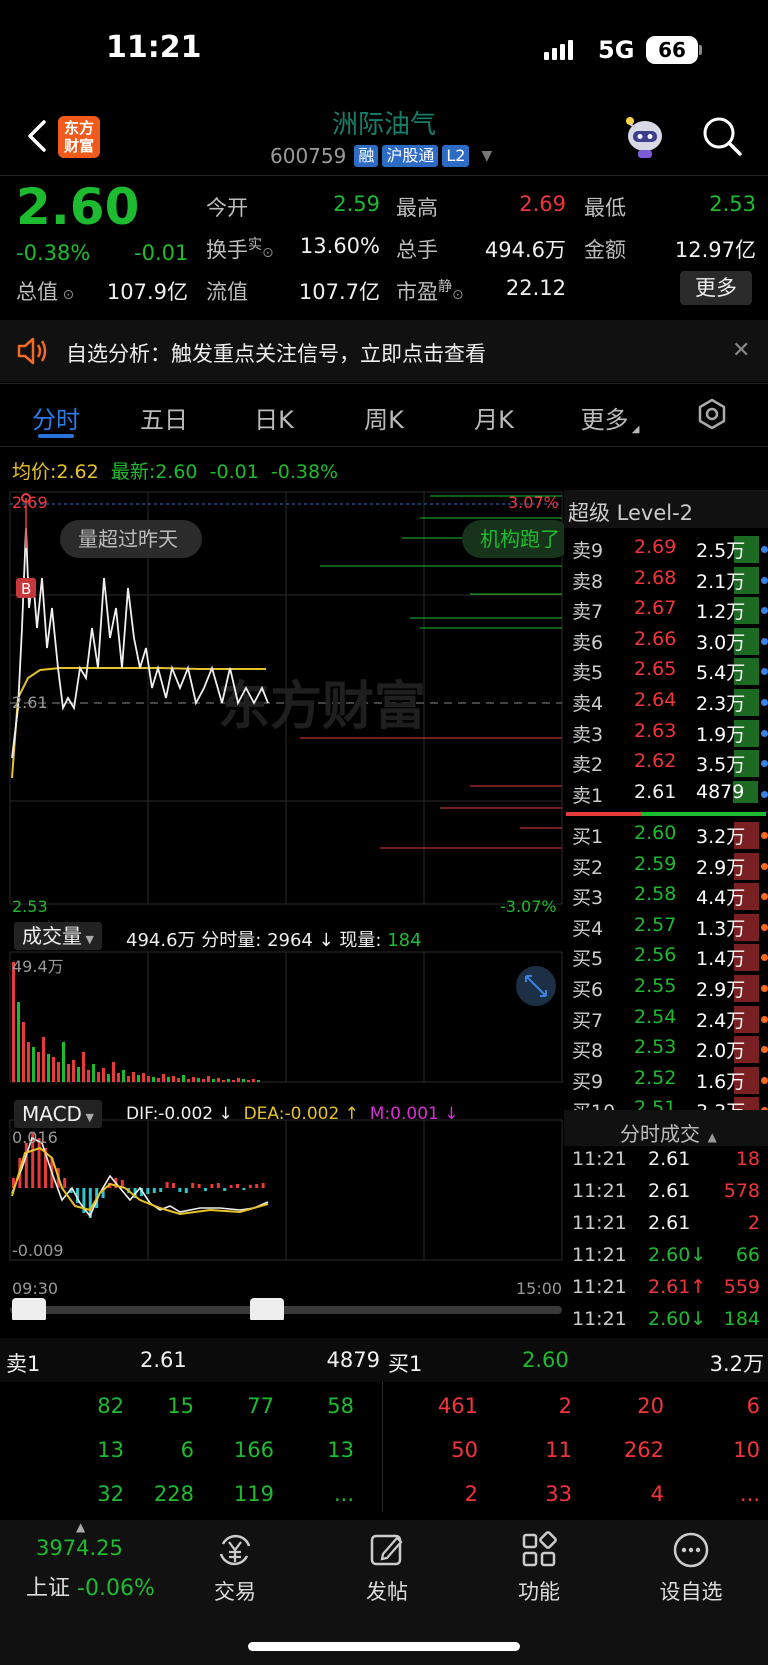 The width and height of the screenshot is (768, 1665). I want to click on sell-queue-cell: 6, so click(187, 1450).